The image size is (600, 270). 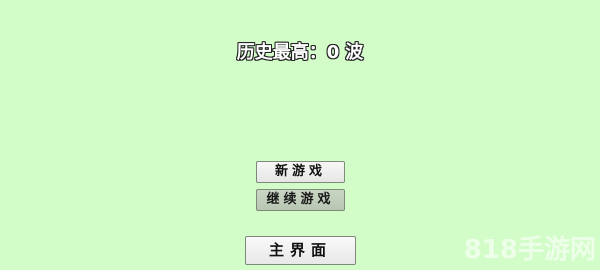 What do you see at coordinates (281, 52) in the screenshot?
I see `best-score-label: 历史最高：` at bounding box center [281, 52].